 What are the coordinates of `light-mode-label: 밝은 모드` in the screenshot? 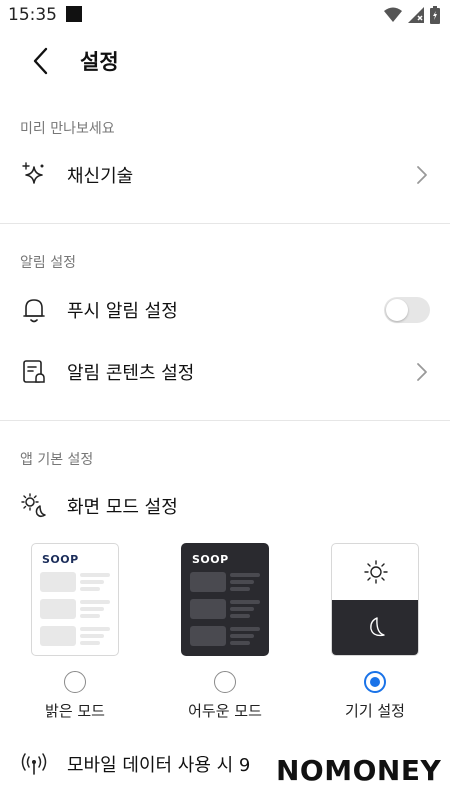 It's located at (75, 711).